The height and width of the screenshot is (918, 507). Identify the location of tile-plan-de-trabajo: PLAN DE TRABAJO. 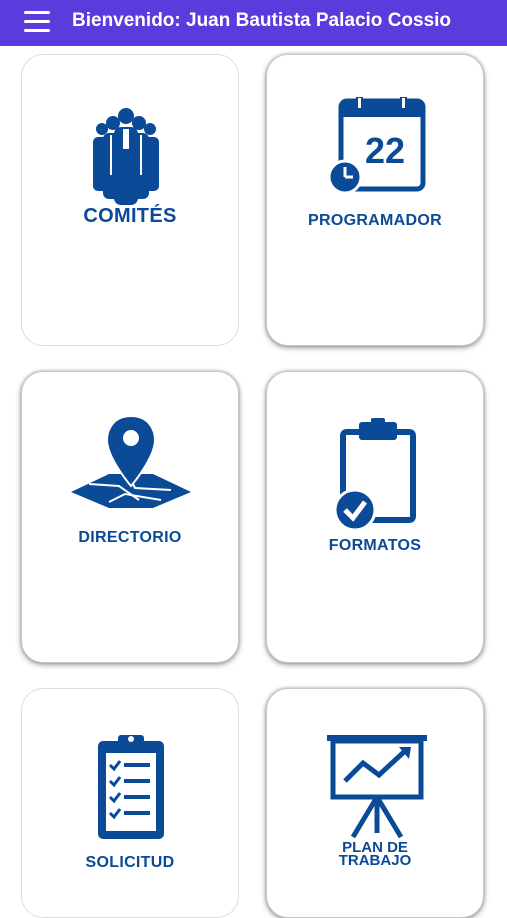
(375, 803).